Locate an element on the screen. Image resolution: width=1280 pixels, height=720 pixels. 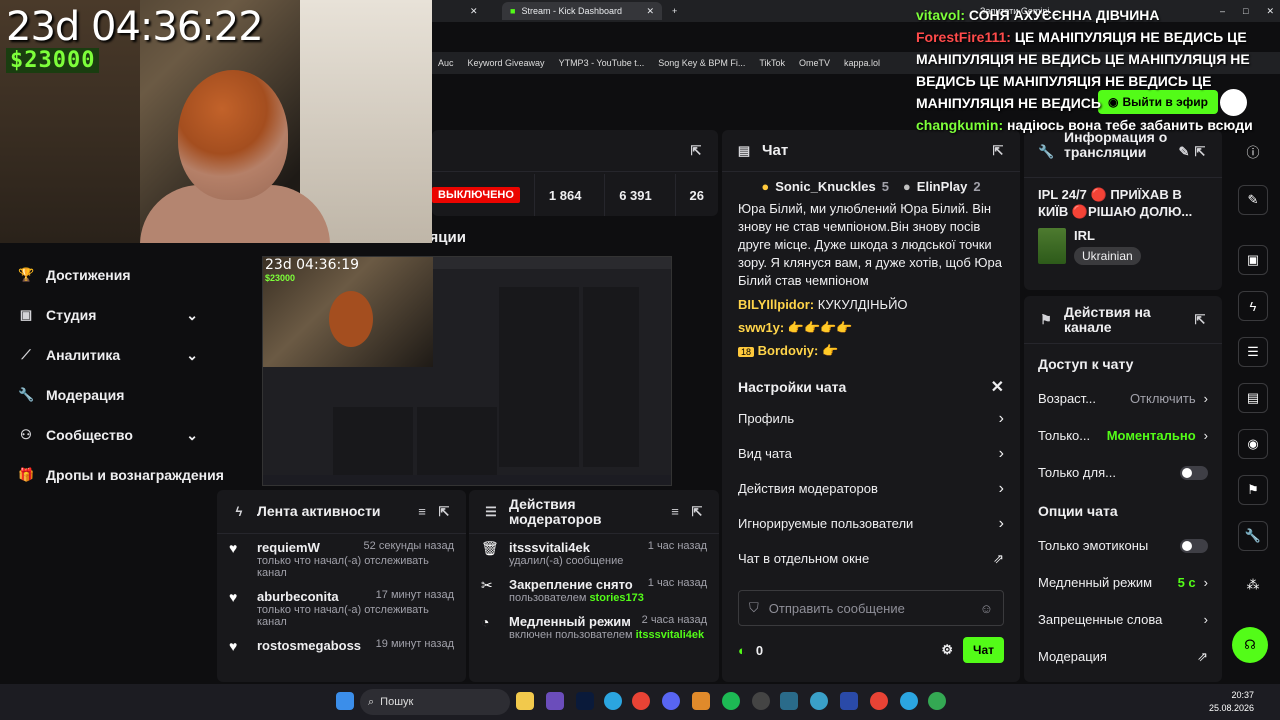
list-icon: ☰ is located at coordinates (1253, 352).